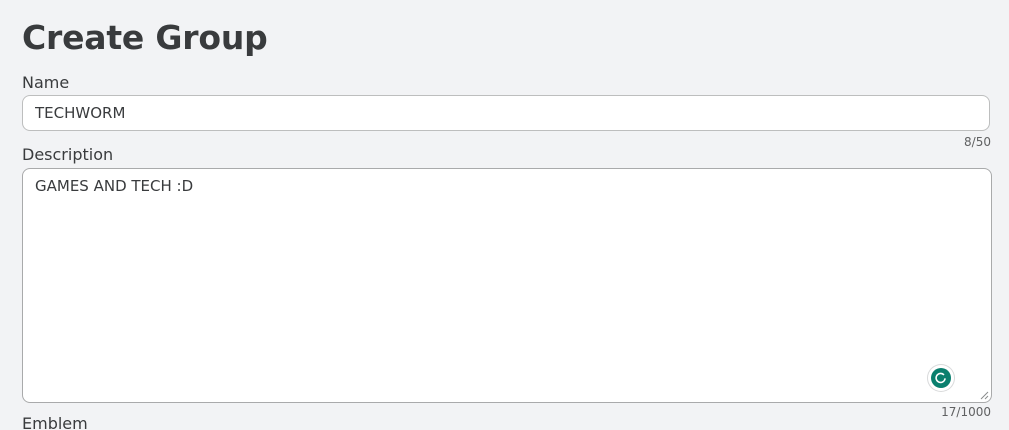 The width and height of the screenshot is (1009, 430). Describe the element at coordinates (46, 82) in the screenshot. I see `name-label: Name` at that location.